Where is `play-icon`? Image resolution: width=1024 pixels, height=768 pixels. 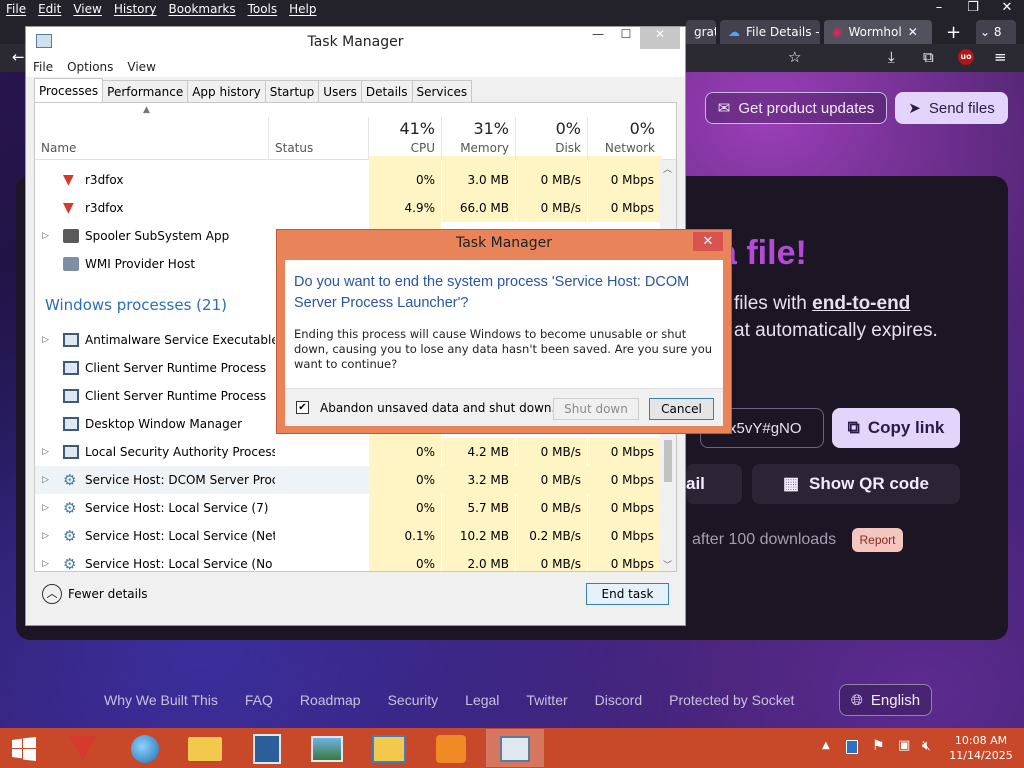 play-icon is located at coordinates (451, 749).